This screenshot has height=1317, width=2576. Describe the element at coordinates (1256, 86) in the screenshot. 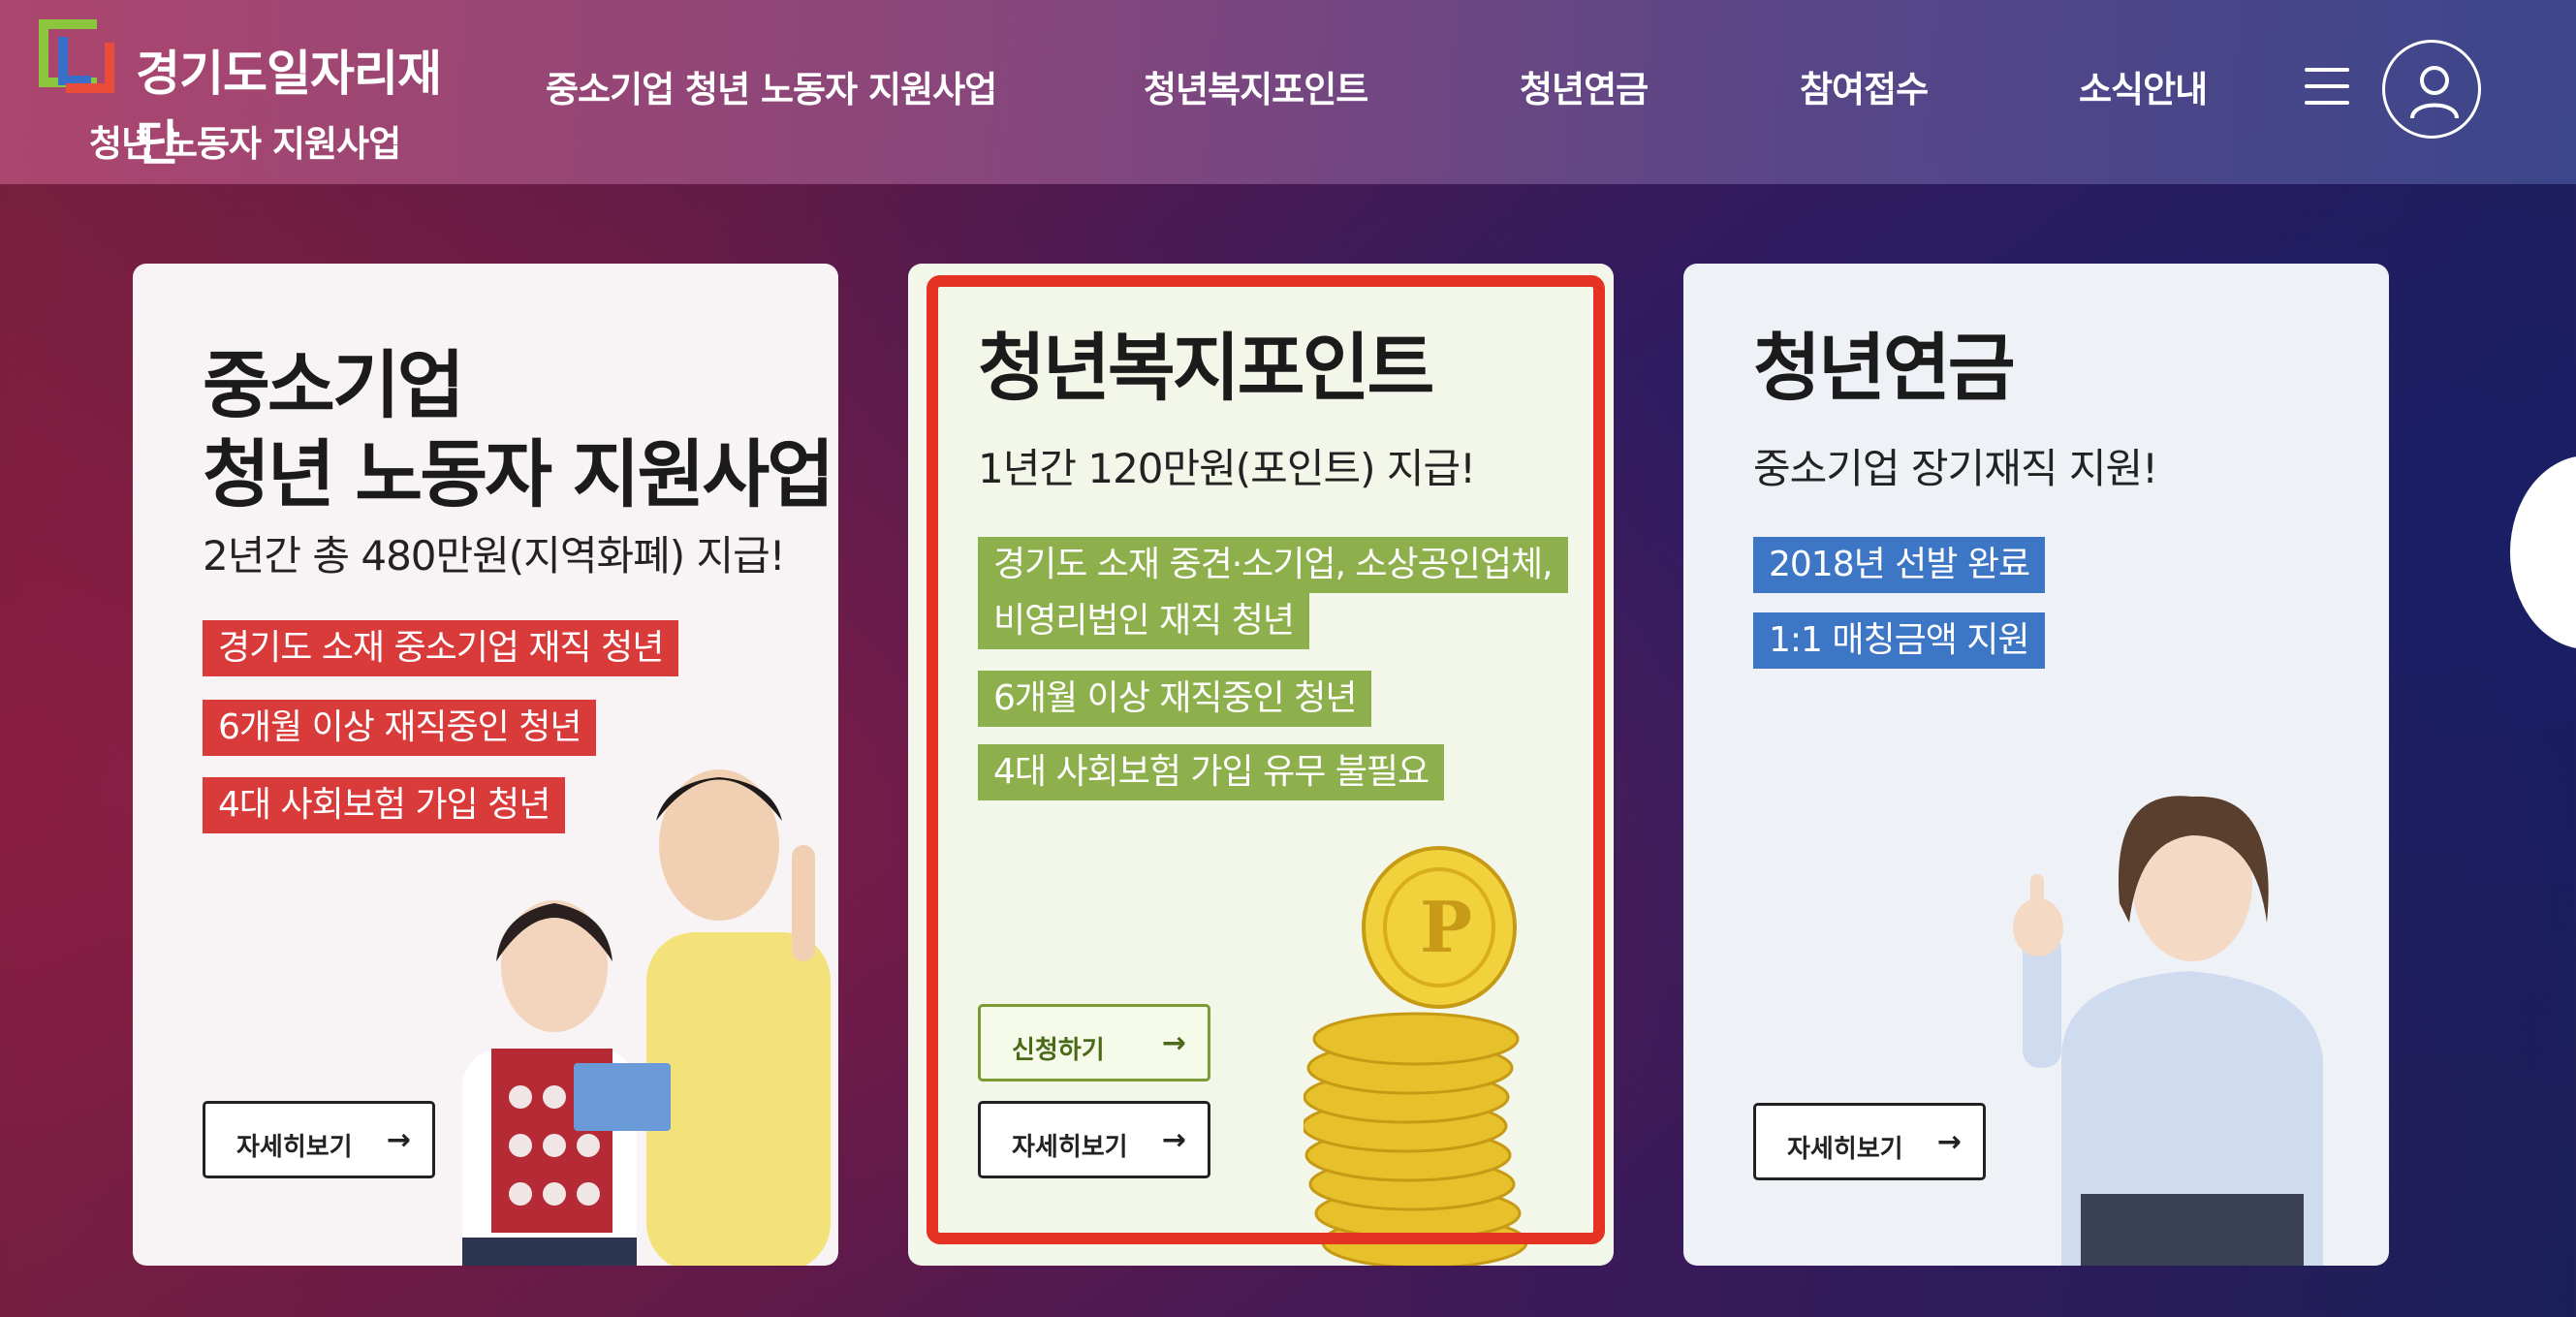

I see `nav-item-welfare-points: 청년복지포인트` at that location.